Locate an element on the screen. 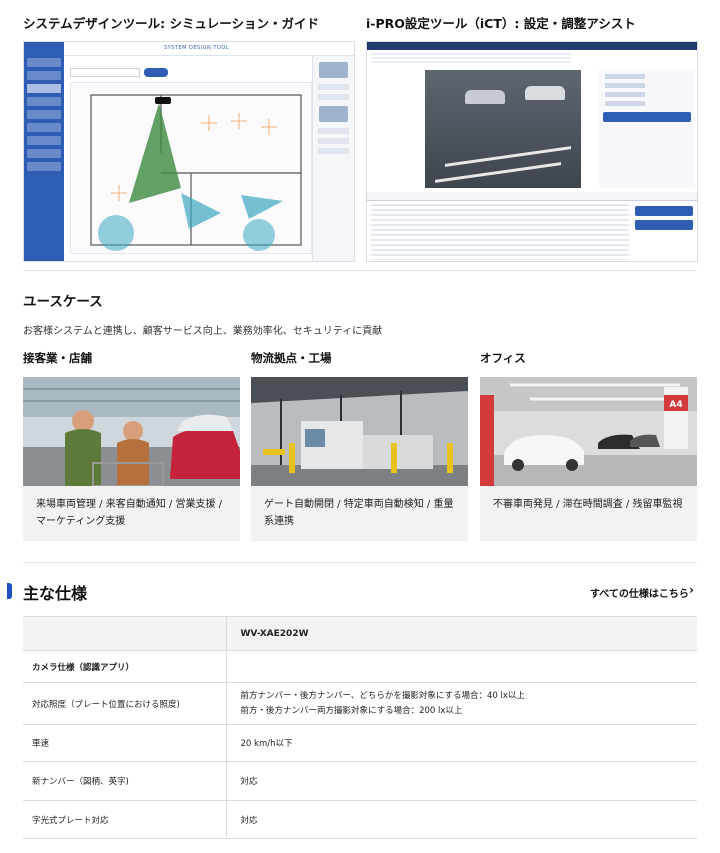  spec-key: 新ナンバー（図柄、英字) is located at coordinates (125, 781).